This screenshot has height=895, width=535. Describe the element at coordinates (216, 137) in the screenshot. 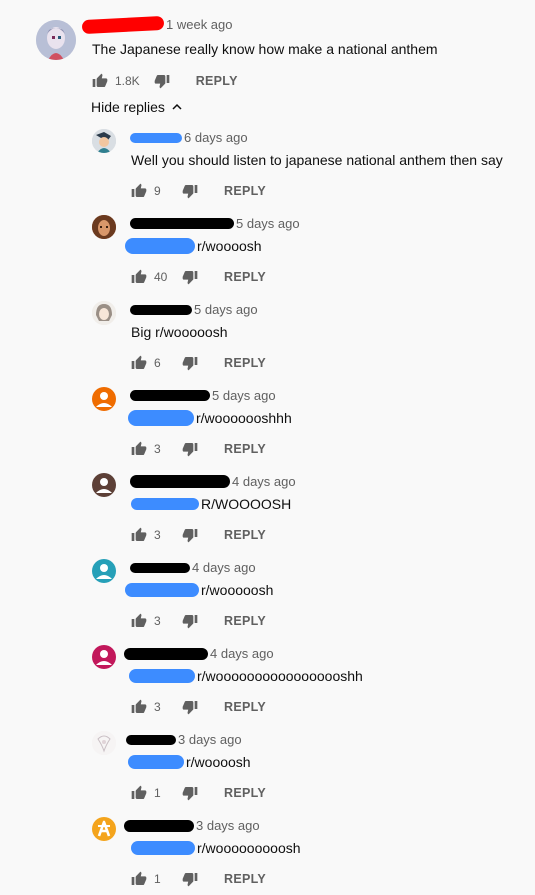

I see `comment-time: 6 days ago` at that location.